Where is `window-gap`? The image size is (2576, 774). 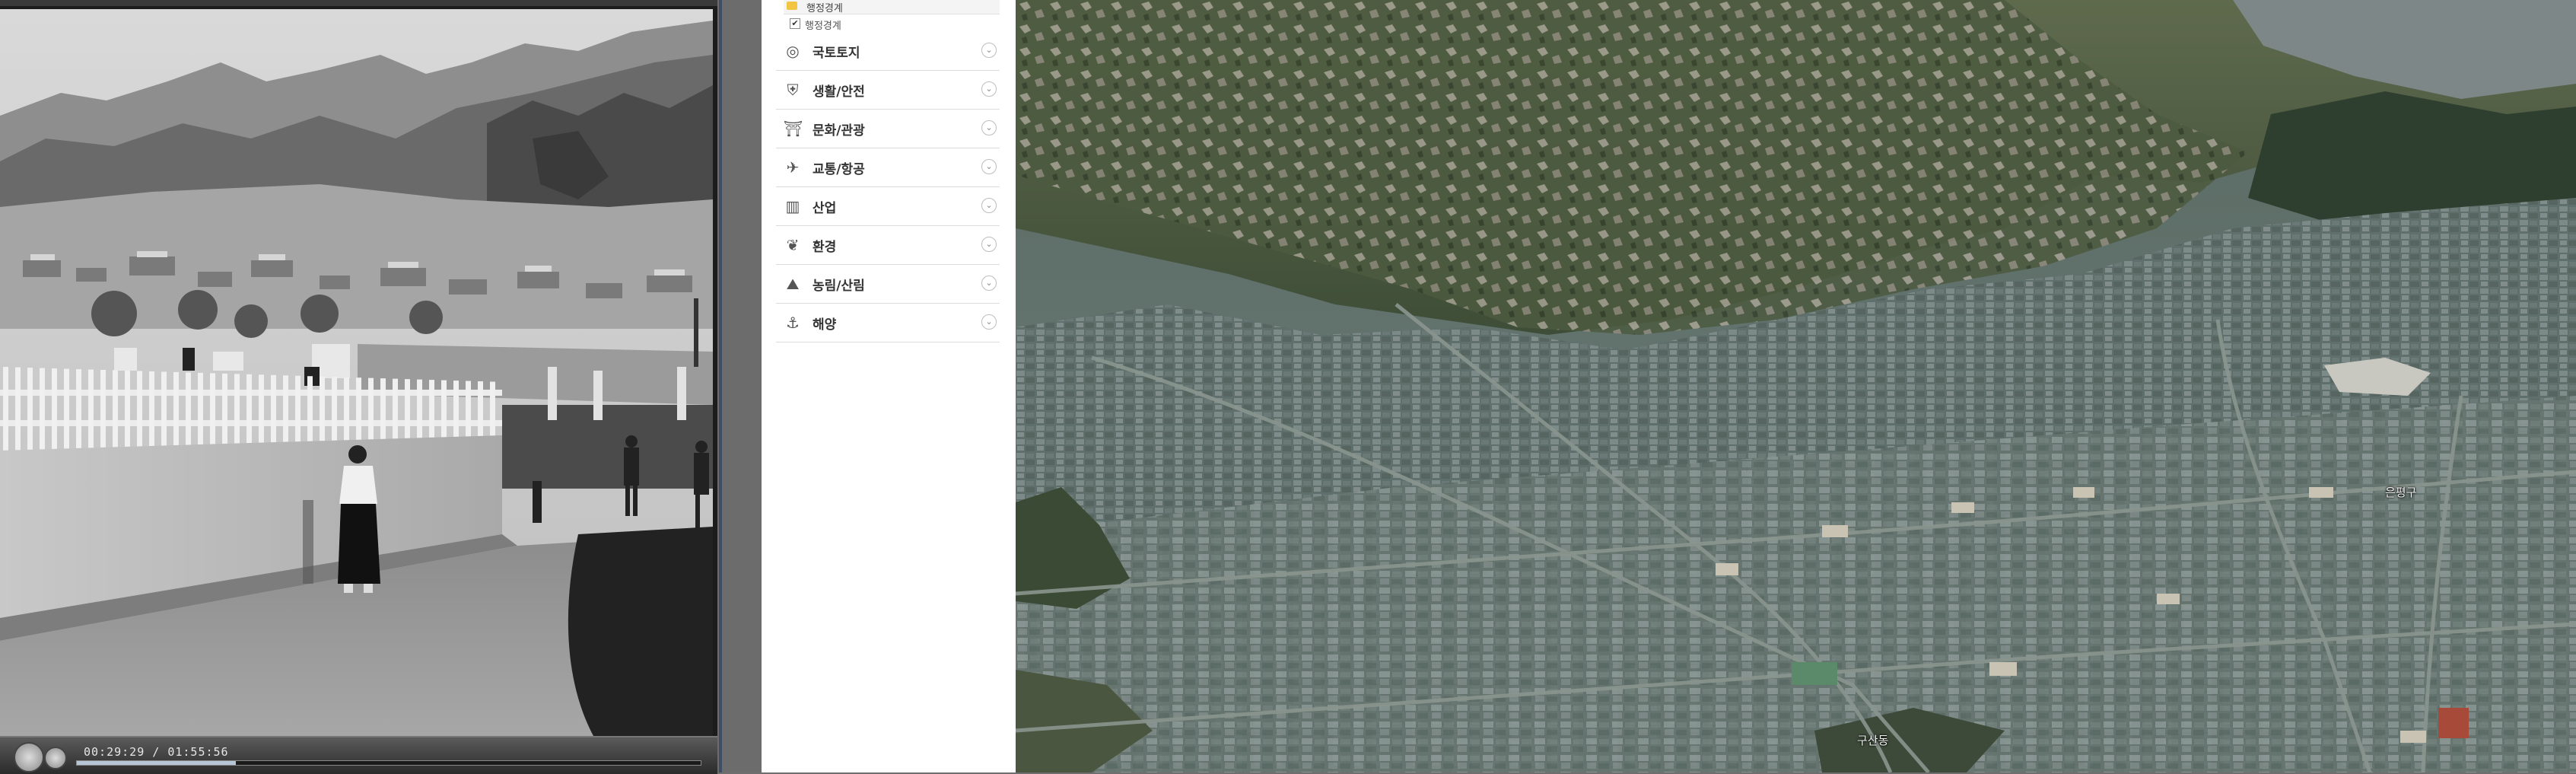
window-gap is located at coordinates (739, 386).